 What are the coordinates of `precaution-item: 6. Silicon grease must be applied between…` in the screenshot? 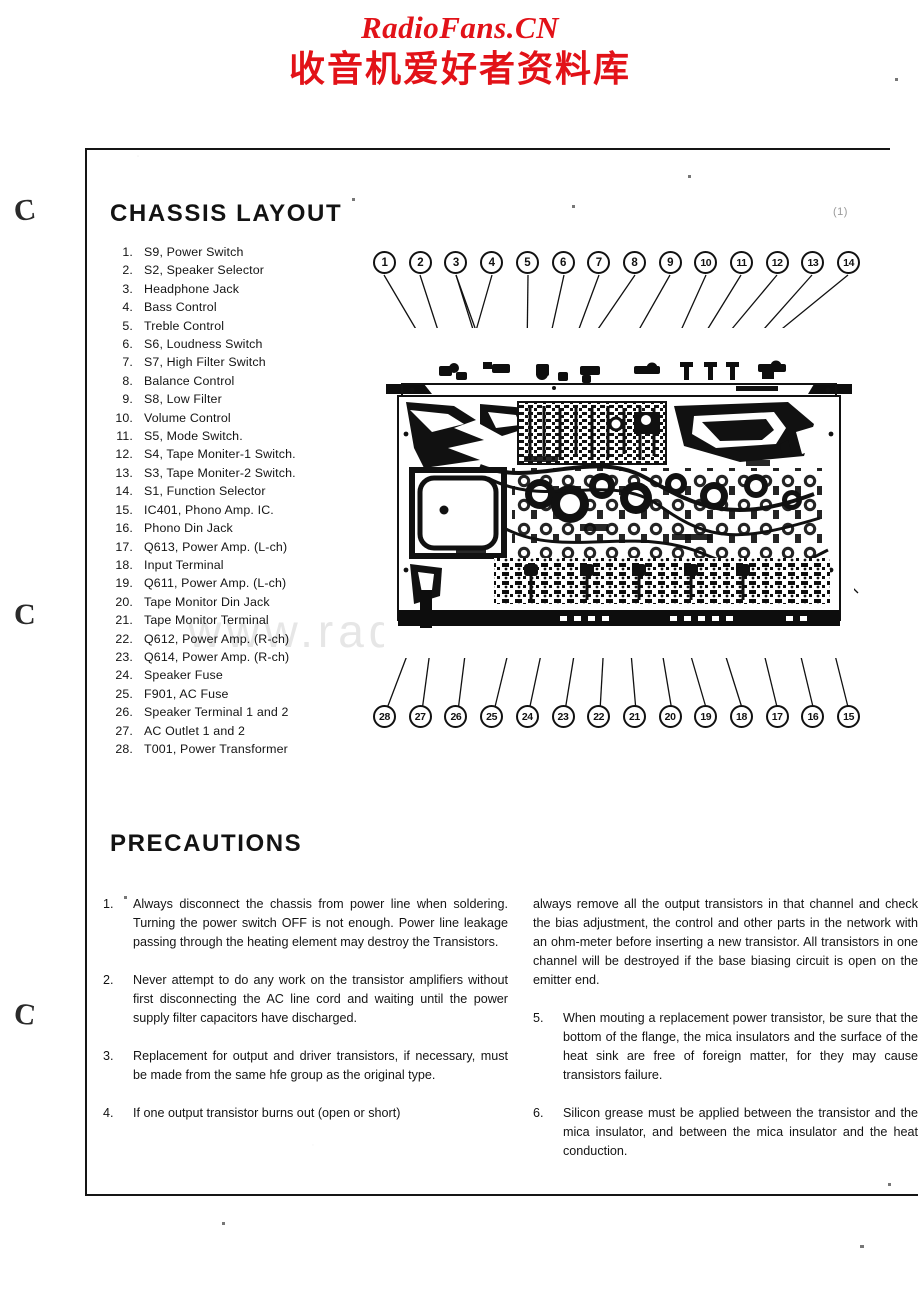 It's located at (725, 1132).